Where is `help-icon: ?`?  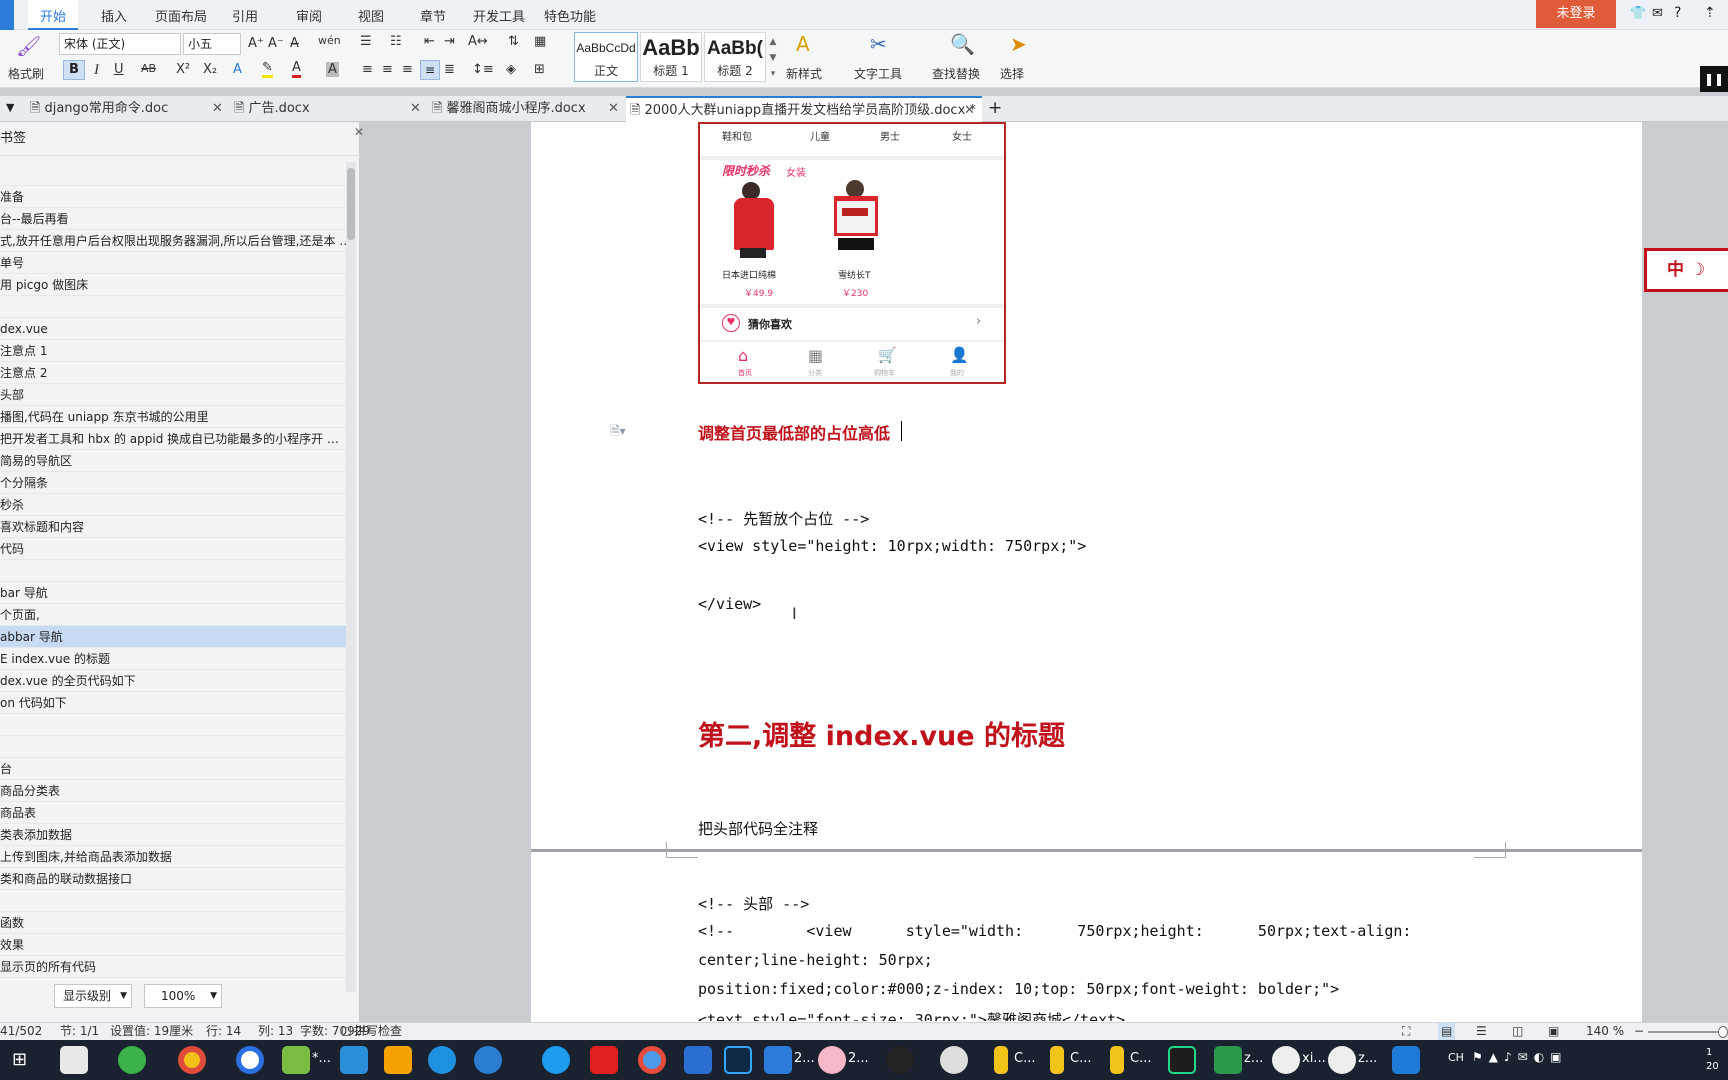 help-icon: ? is located at coordinates (1677, 13).